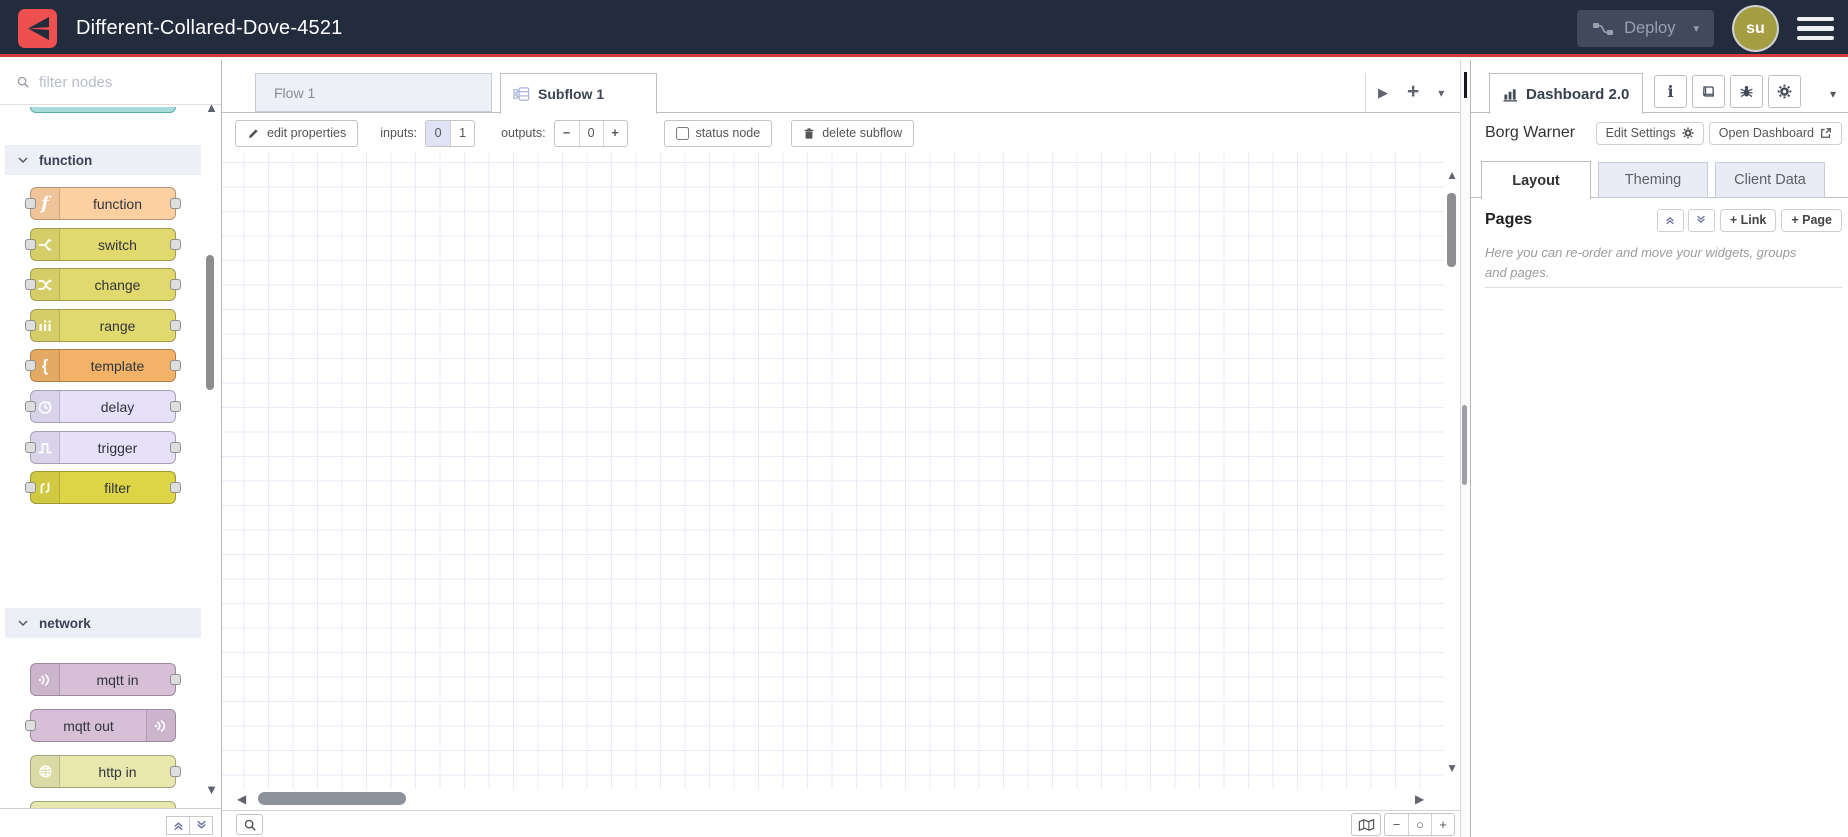  What do you see at coordinates (105, 679) in the screenshot?
I see `palette-node-mqtt-in: mqtt in` at bounding box center [105, 679].